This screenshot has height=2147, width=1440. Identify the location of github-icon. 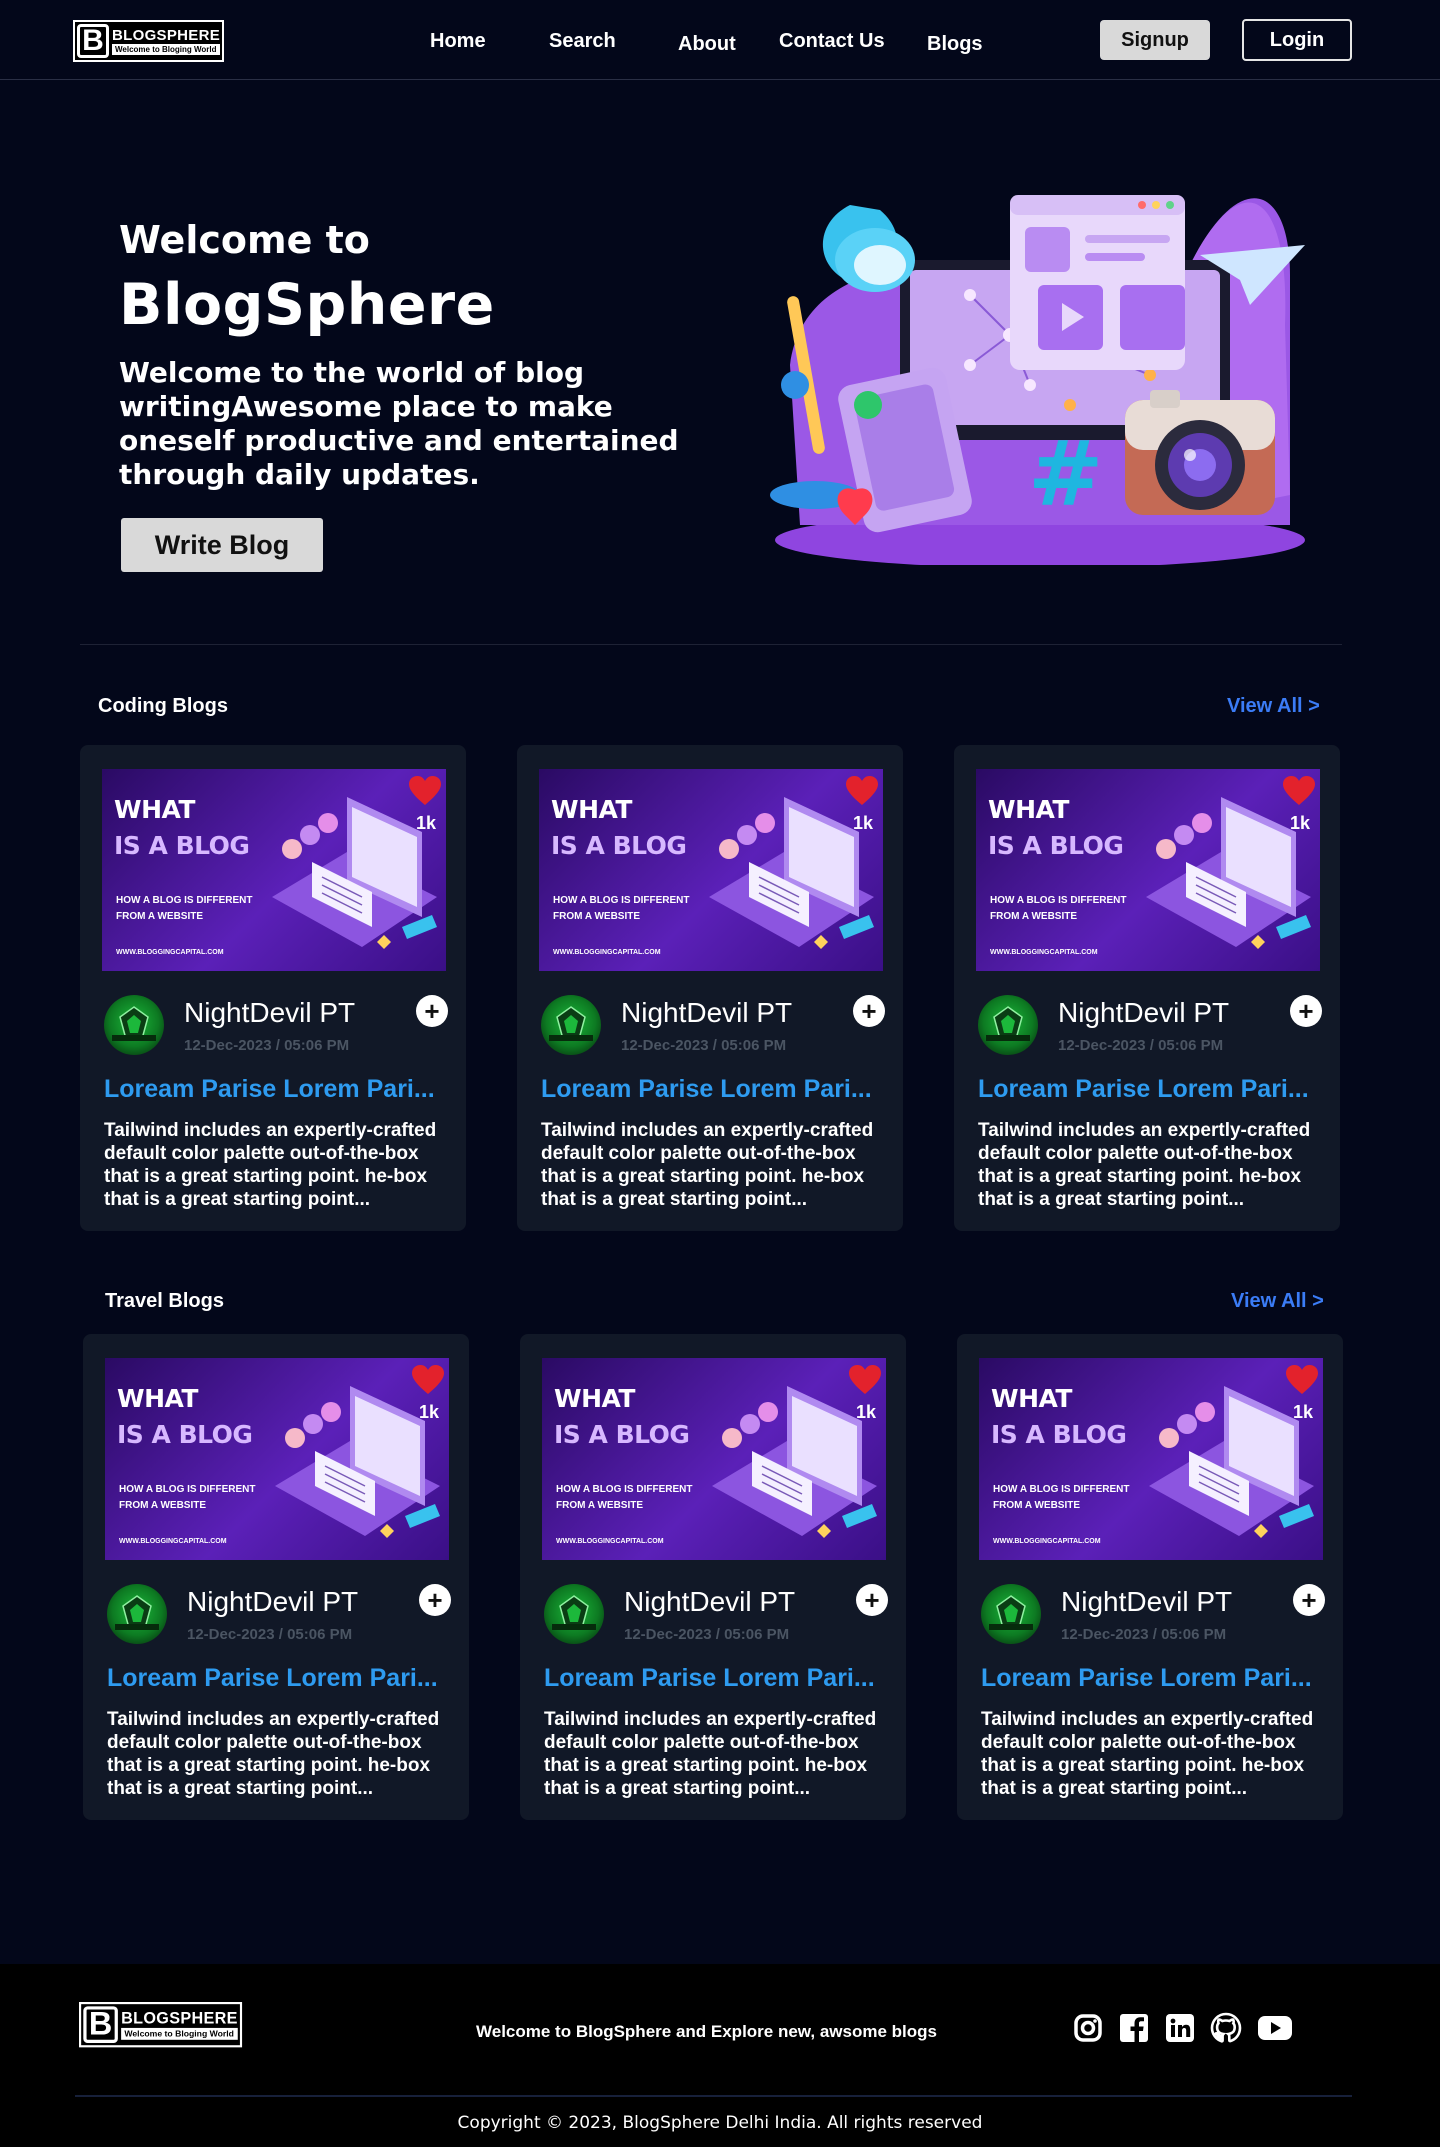
(1226, 2028).